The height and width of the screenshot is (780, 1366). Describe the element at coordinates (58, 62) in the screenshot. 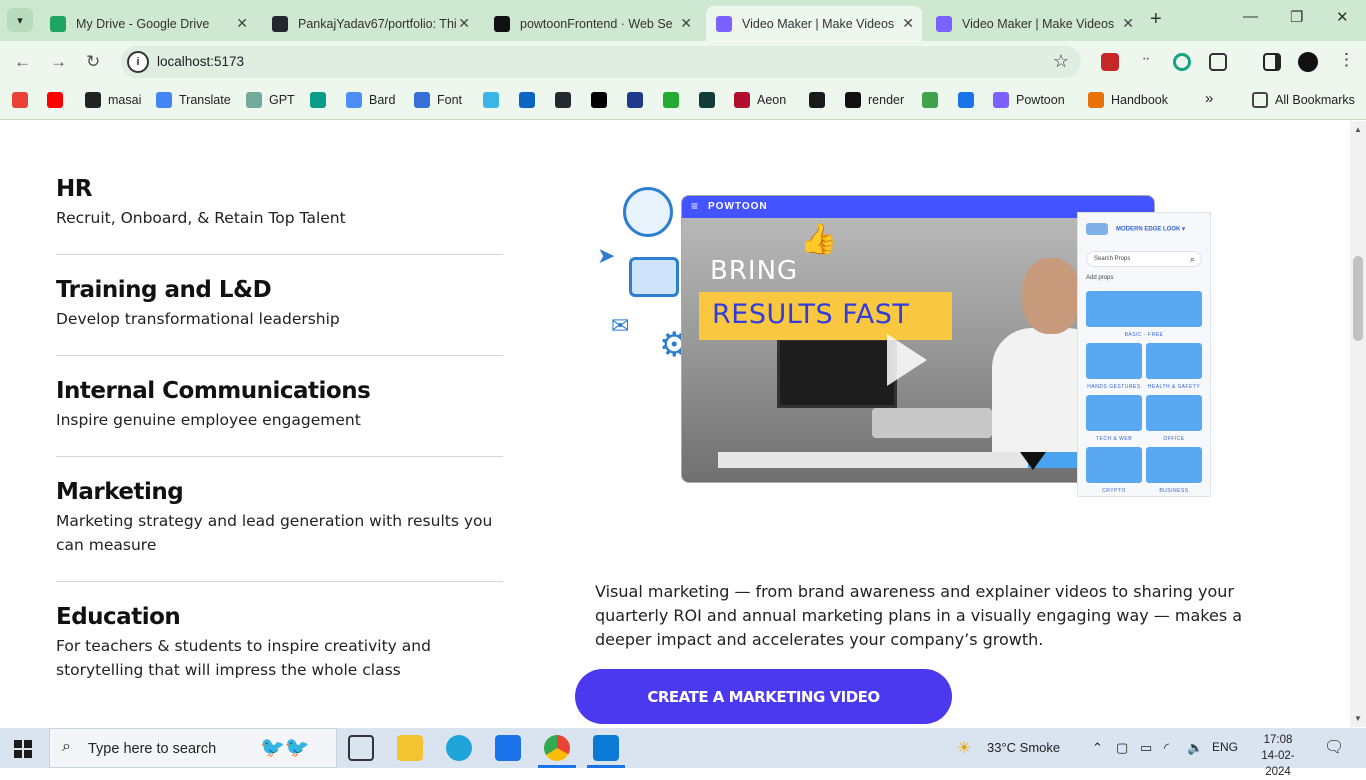

I see `forward-icon: →` at that location.